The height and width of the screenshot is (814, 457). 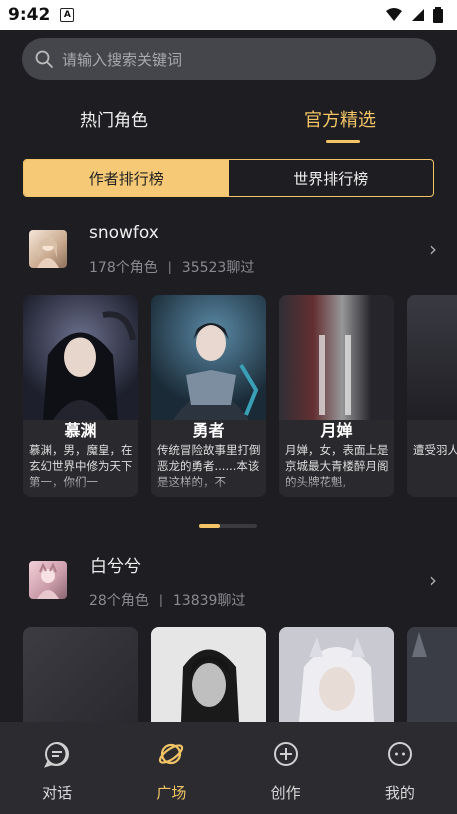 I want to click on nav-profile: 我的, so click(x=400, y=768).